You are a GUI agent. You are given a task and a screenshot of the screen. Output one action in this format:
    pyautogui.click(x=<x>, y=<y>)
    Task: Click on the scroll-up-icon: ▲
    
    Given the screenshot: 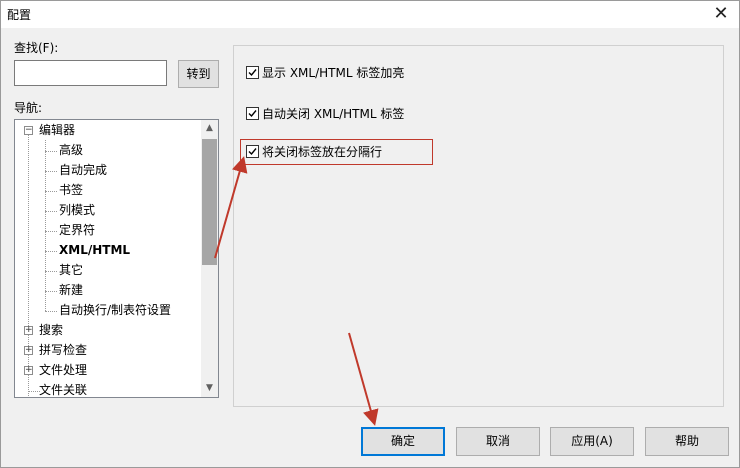 What is the action you would take?
    pyautogui.click(x=209, y=128)
    